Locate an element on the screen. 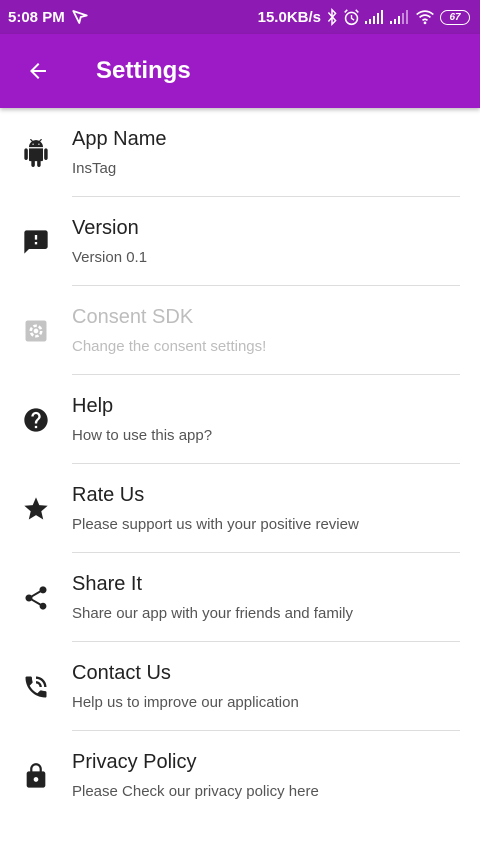  settings-item-subtitle: How to use this app? is located at coordinates (142, 435).